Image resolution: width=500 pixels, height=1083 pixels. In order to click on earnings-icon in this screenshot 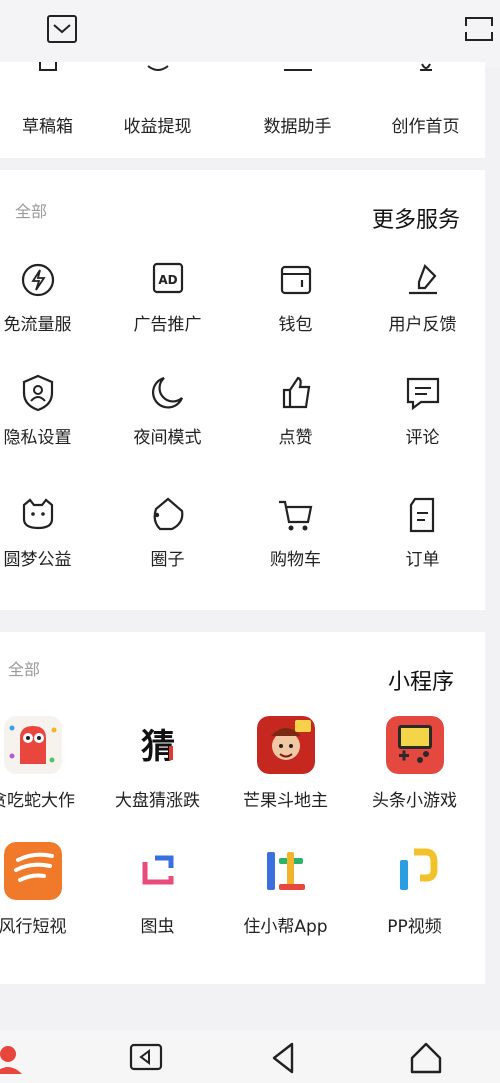, I will do `click(157, 68)`.